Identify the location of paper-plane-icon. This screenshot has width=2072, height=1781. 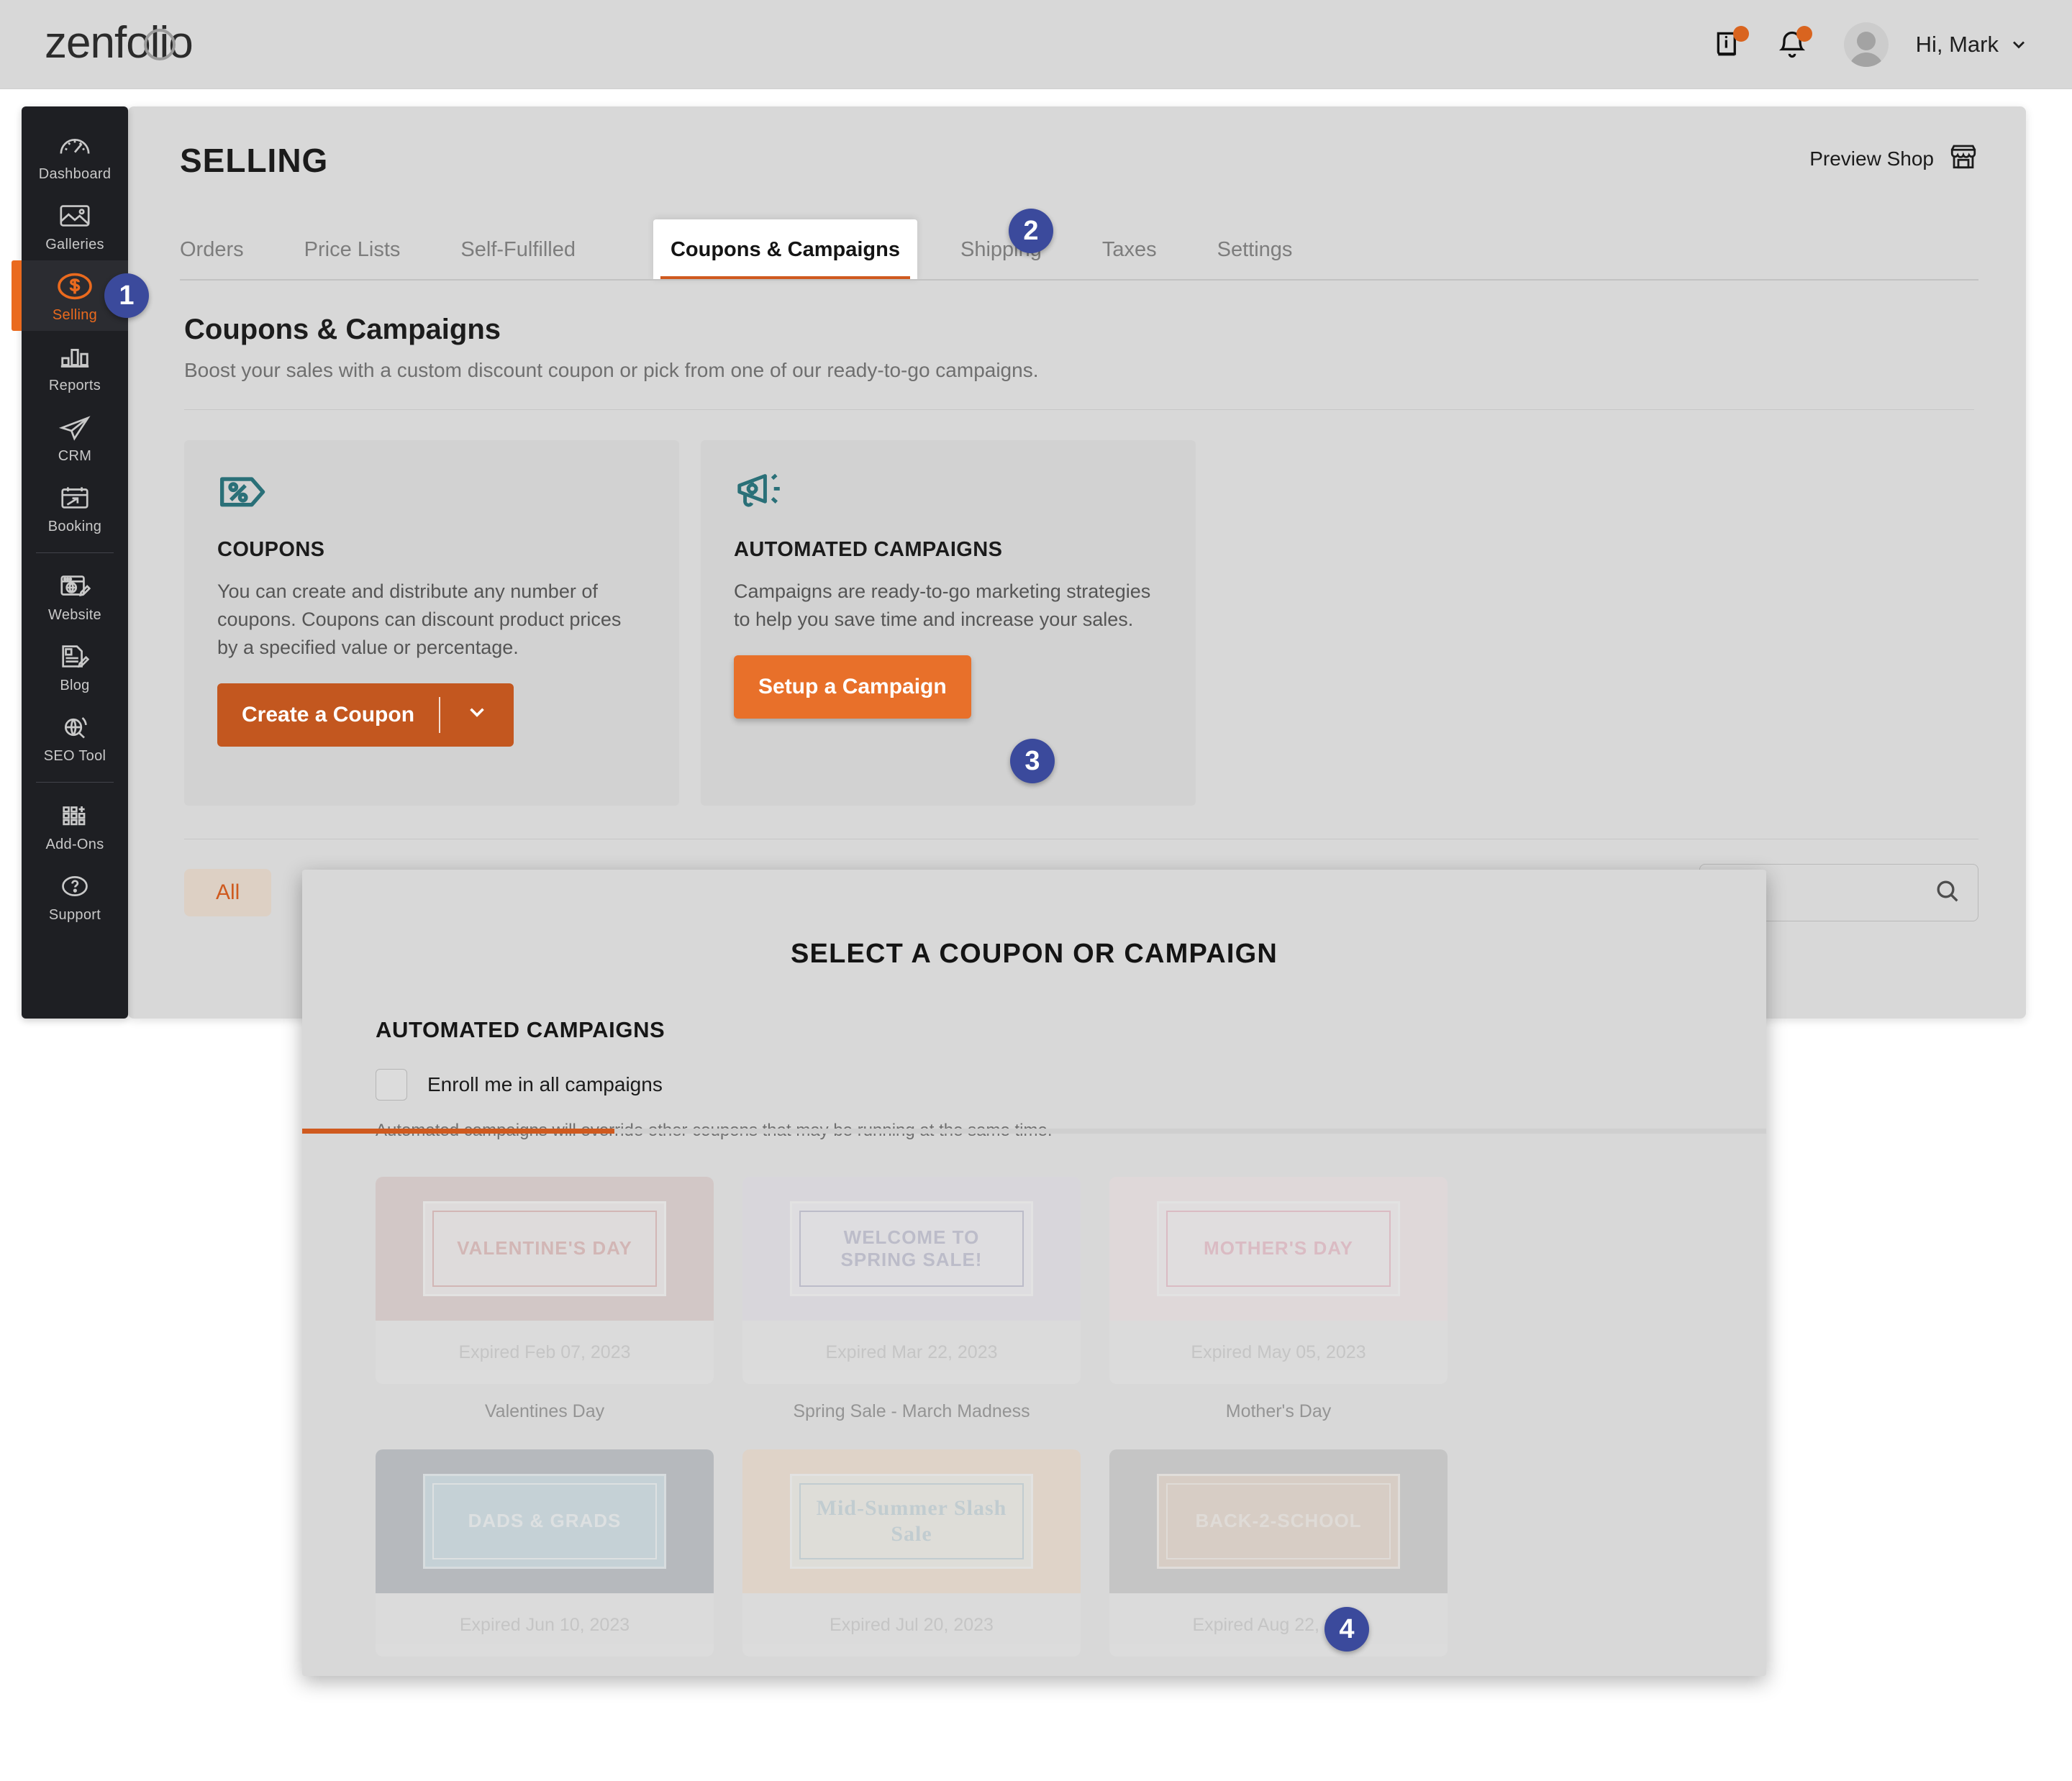
(74, 427).